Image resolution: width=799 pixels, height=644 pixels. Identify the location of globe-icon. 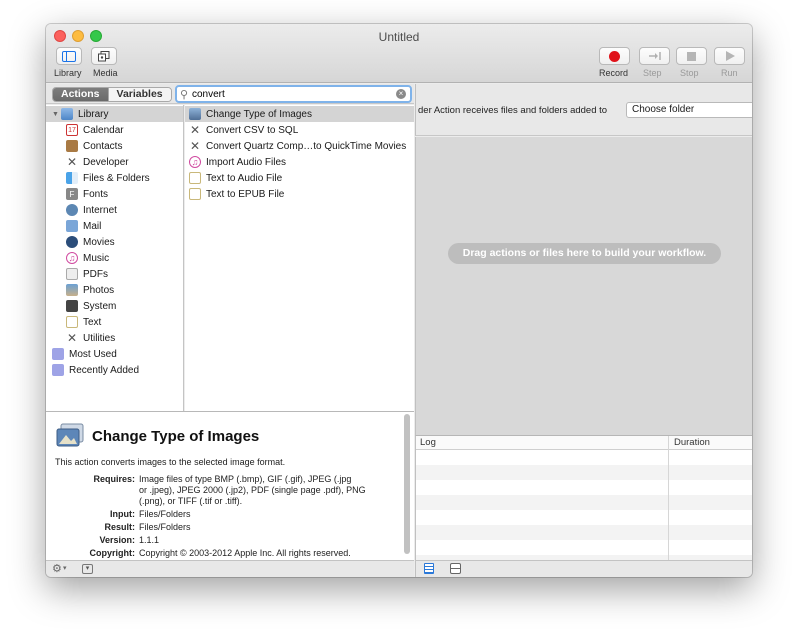
(72, 210).